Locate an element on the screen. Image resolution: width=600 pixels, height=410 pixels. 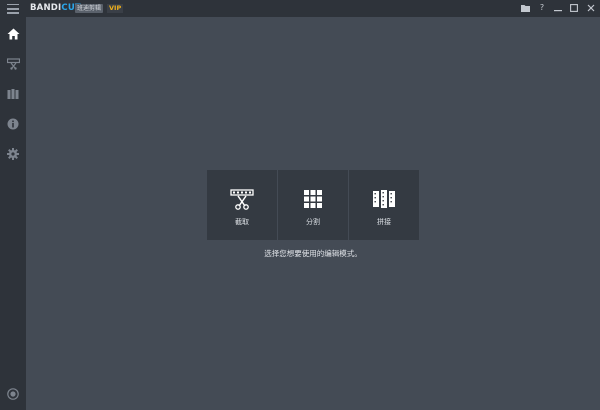
cut-icon is located at coordinates (13, 64).